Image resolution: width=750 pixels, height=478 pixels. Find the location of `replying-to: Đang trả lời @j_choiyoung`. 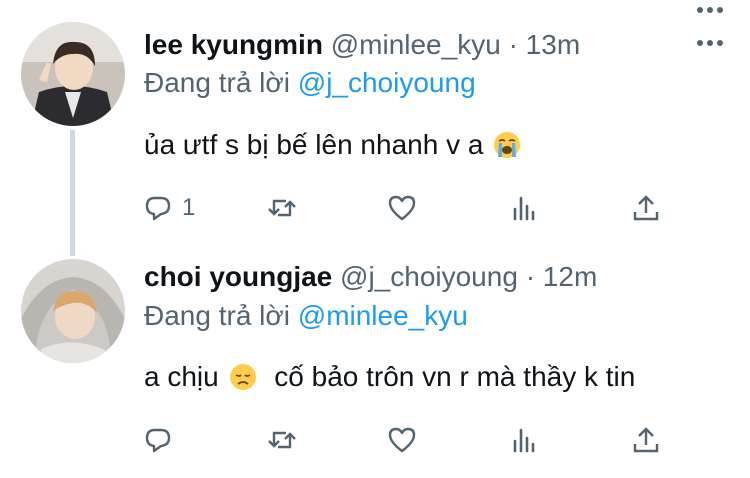

replying-to: Đang trả lời @j_choiyoung is located at coordinates (310, 83).